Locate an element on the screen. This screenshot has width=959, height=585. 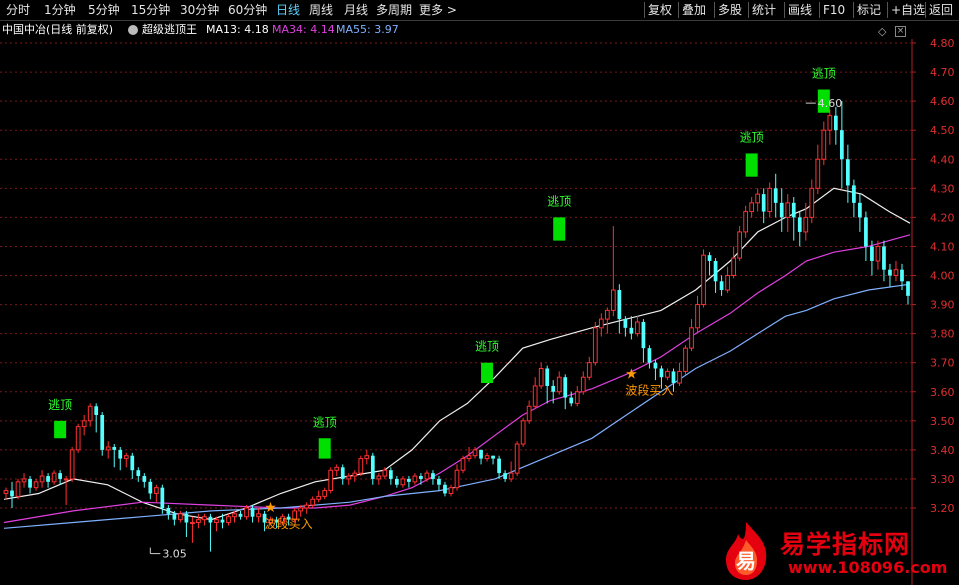
toolbar-action-3: 统计 is located at coordinates (764, 10).